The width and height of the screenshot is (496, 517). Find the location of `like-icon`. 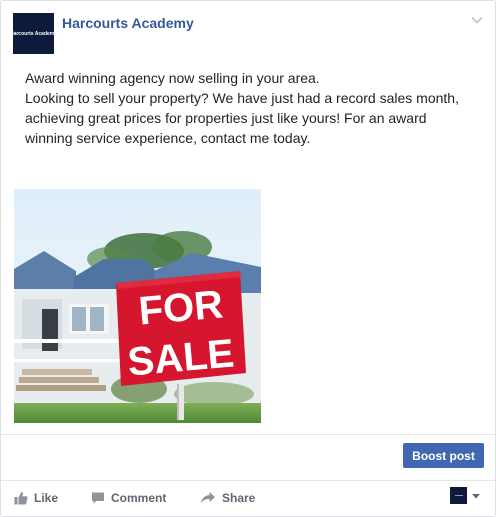

like-icon is located at coordinates (21, 498).